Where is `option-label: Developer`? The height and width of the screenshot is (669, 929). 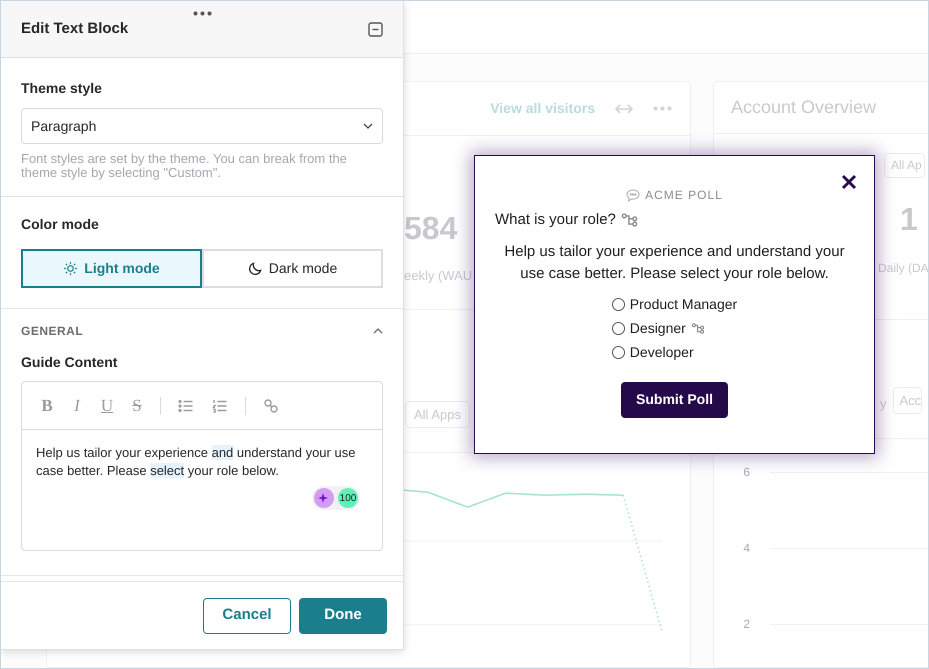
option-label: Developer is located at coordinates (662, 352).